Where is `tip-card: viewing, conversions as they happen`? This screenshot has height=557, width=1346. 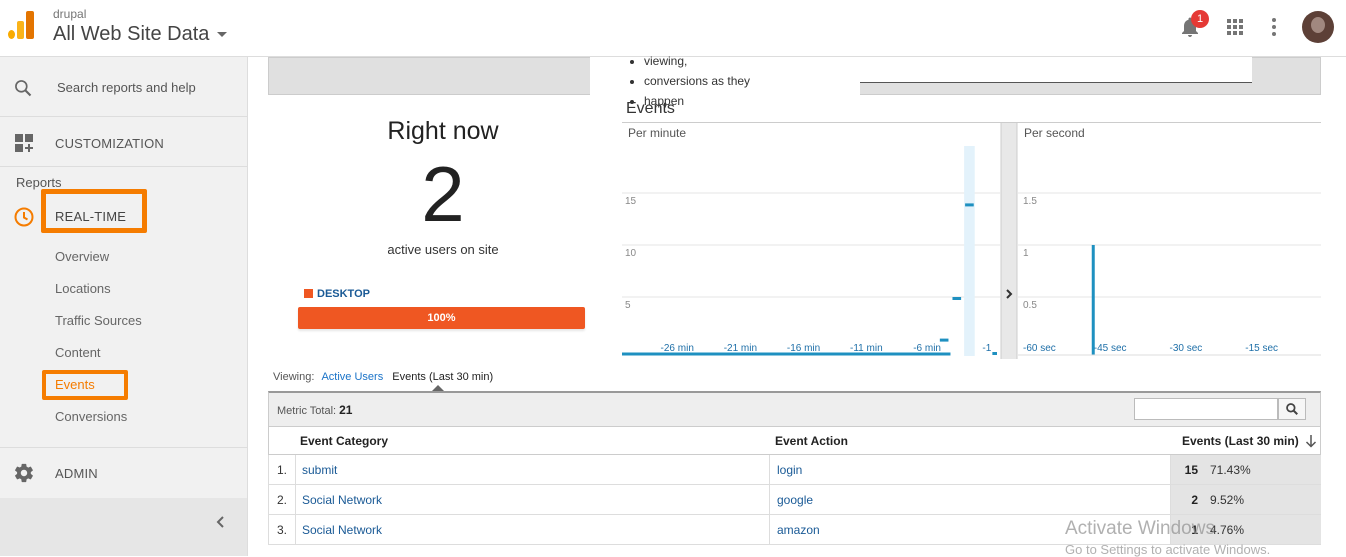
tip-card: viewing, conversions as they happen is located at coordinates (725, 81).